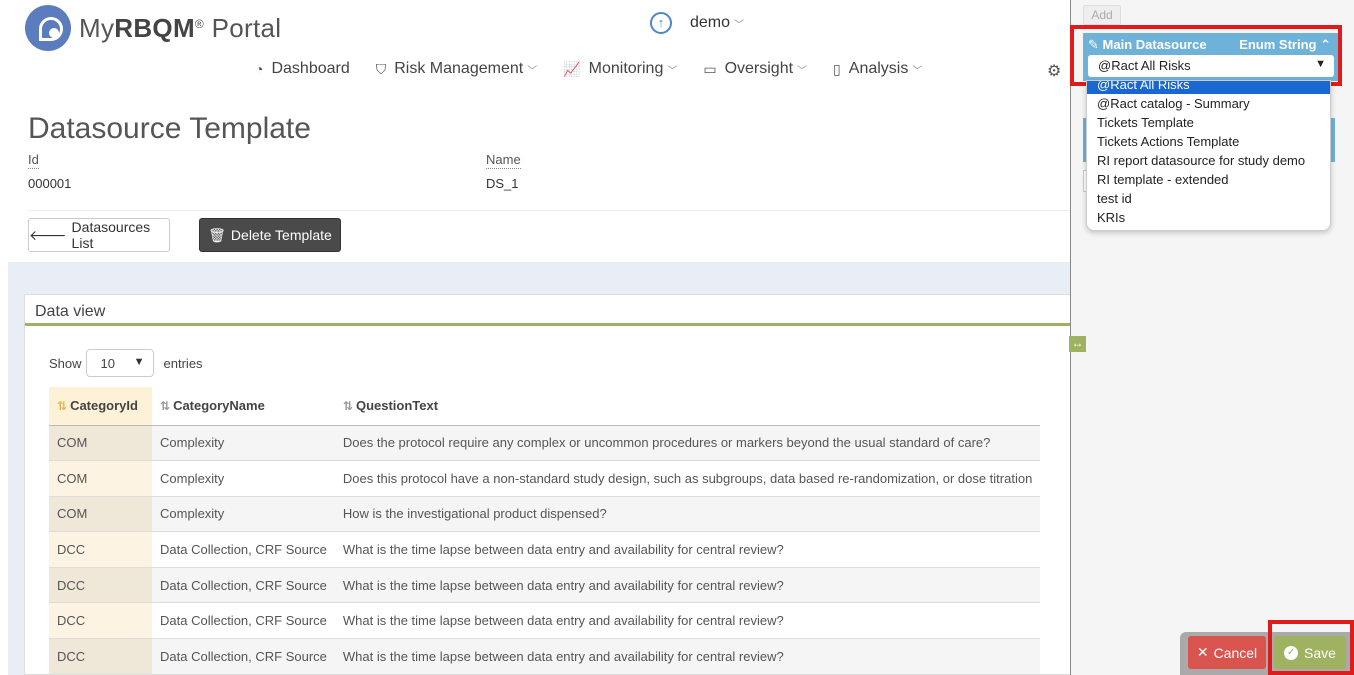  What do you see at coordinates (33, 160) in the screenshot?
I see `id-label: Id` at bounding box center [33, 160].